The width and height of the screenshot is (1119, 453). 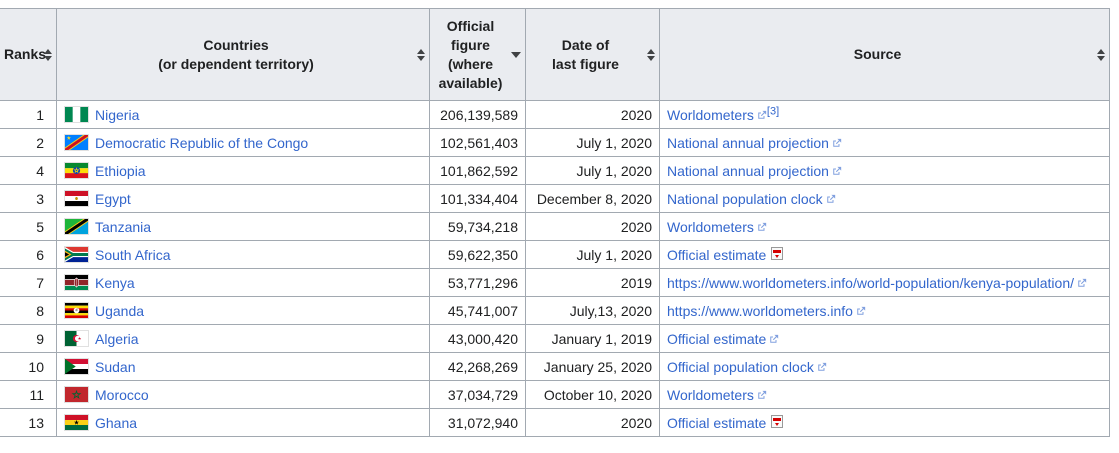 I want to click on table-row: 13 Ghana 31,072,940 2020 Official estimate, so click(x=555, y=422).